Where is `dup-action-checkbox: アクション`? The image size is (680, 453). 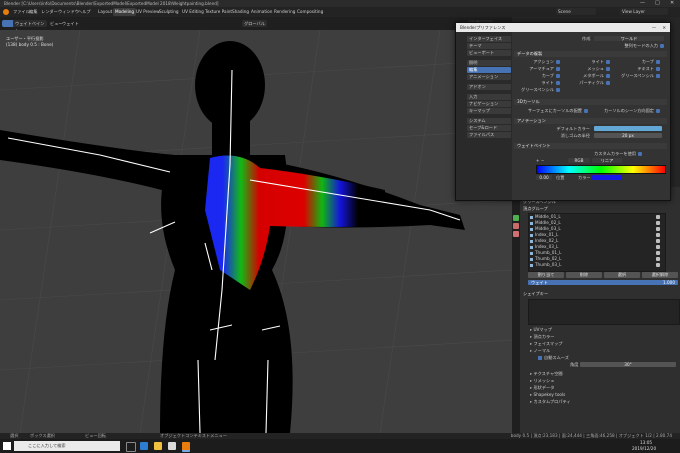 dup-action-checkbox: アクション is located at coordinates (540, 61).